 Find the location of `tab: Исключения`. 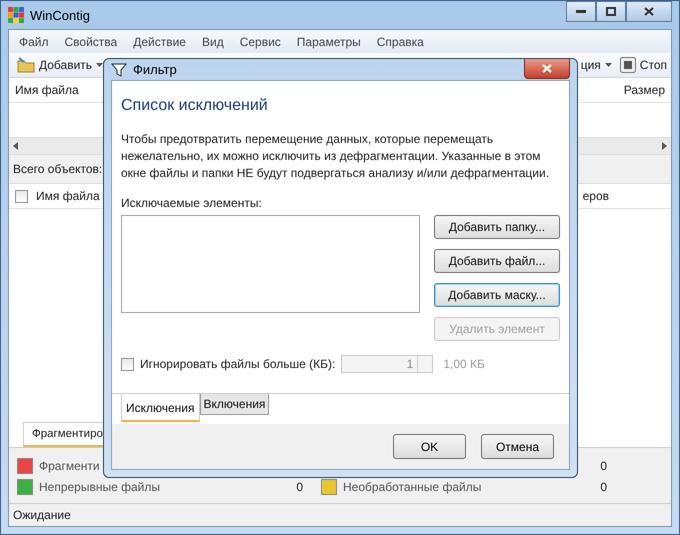

tab: Исключения is located at coordinates (160, 408).